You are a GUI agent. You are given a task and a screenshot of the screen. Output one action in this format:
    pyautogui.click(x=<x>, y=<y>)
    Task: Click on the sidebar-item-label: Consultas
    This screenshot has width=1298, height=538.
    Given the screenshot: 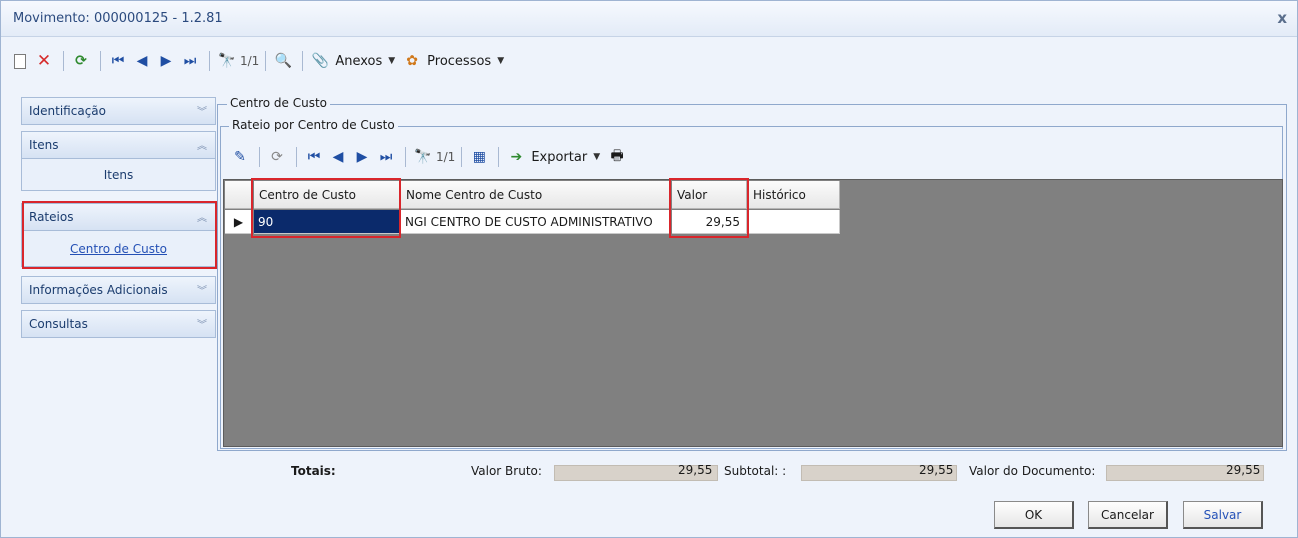 What is the action you would take?
    pyautogui.click(x=58, y=324)
    